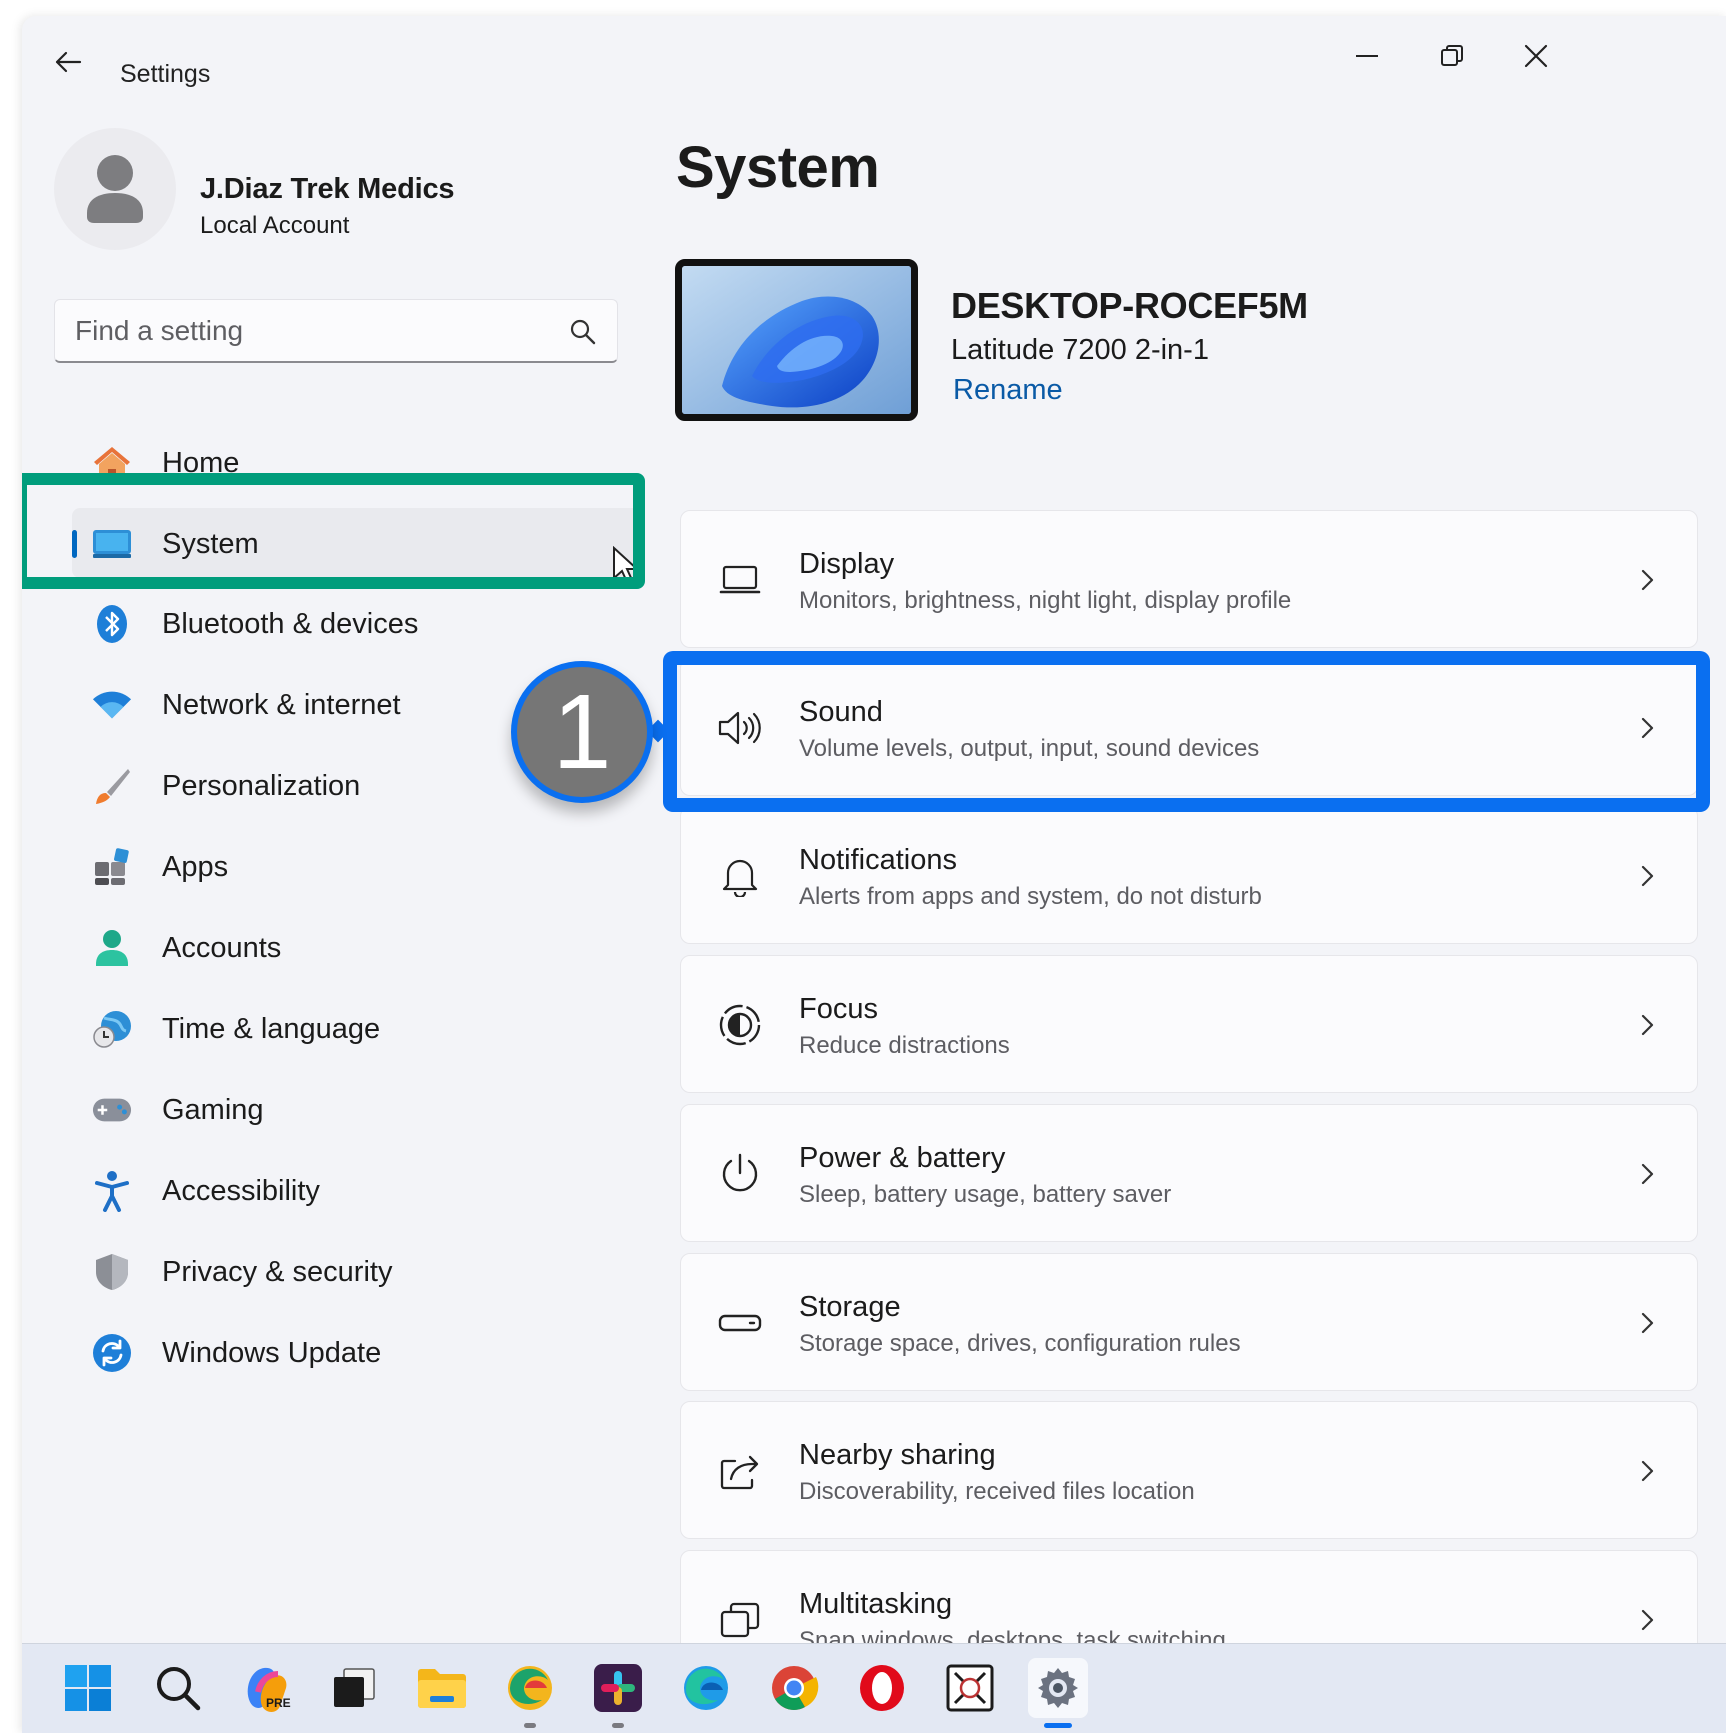 The height and width of the screenshot is (1733, 1726). I want to click on display-icon, so click(740, 580).